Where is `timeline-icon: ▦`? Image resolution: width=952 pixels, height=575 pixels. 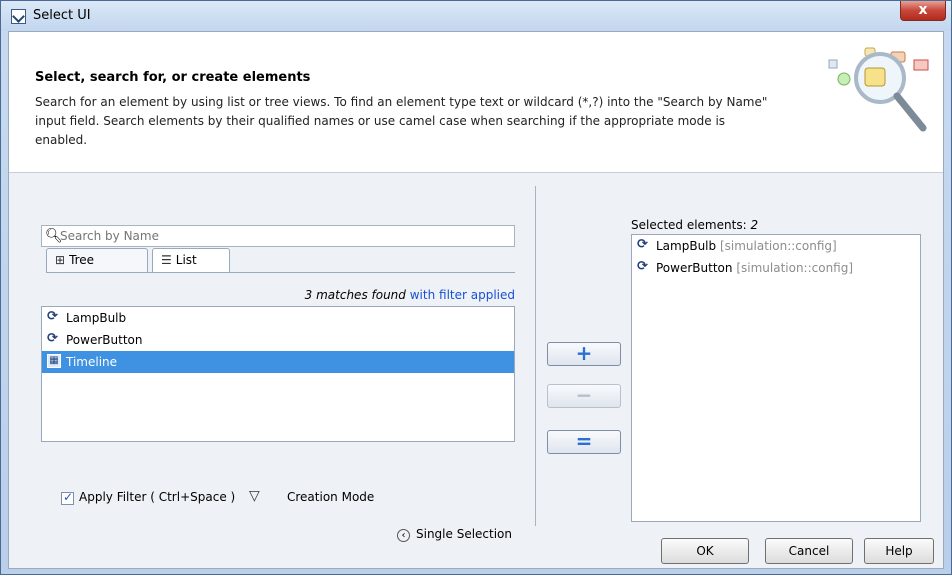 timeline-icon: ▦ is located at coordinates (54, 361).